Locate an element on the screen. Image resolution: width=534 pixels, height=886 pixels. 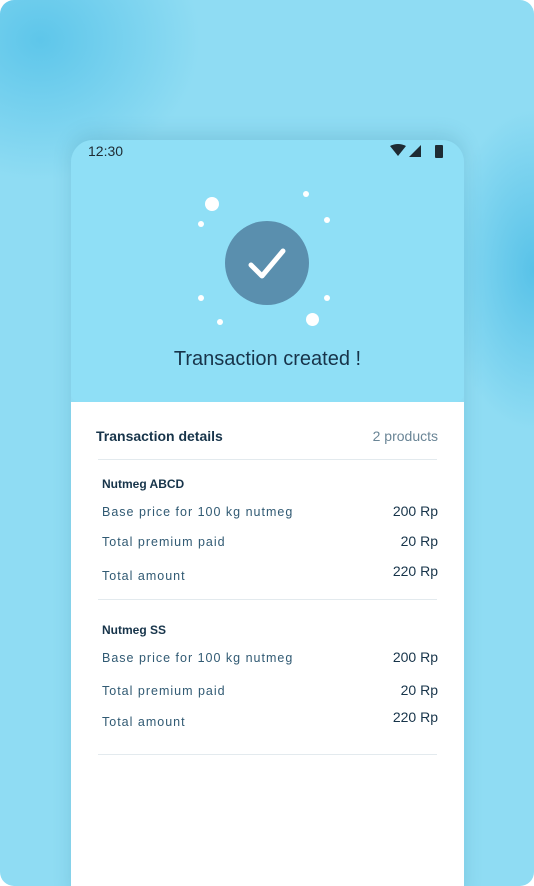
status-icons is located at coordinates (418, 151).